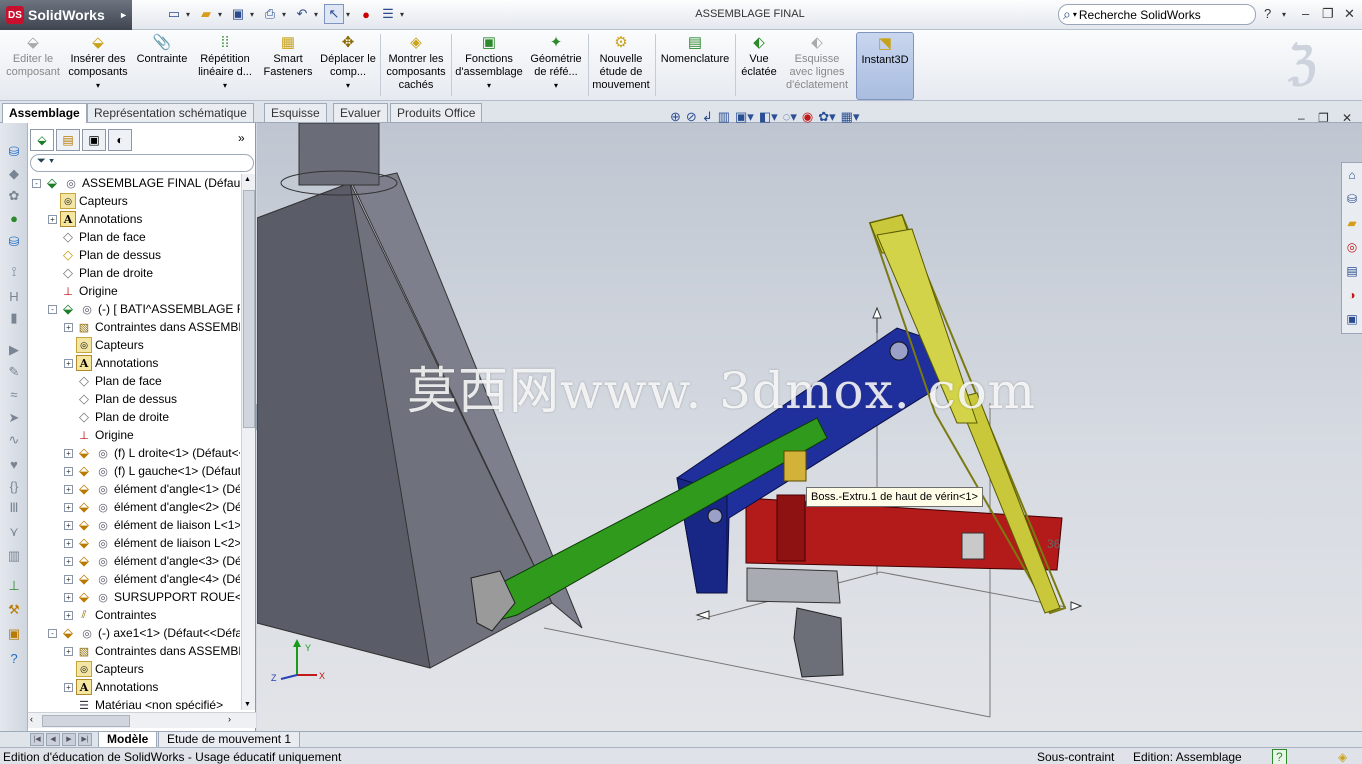 The image size is (1362, 764). What do you see at coordinates (44, 113) in the screenshot?
I see `tab-assemblage: Assemblage` at bounding box center [44, 113].